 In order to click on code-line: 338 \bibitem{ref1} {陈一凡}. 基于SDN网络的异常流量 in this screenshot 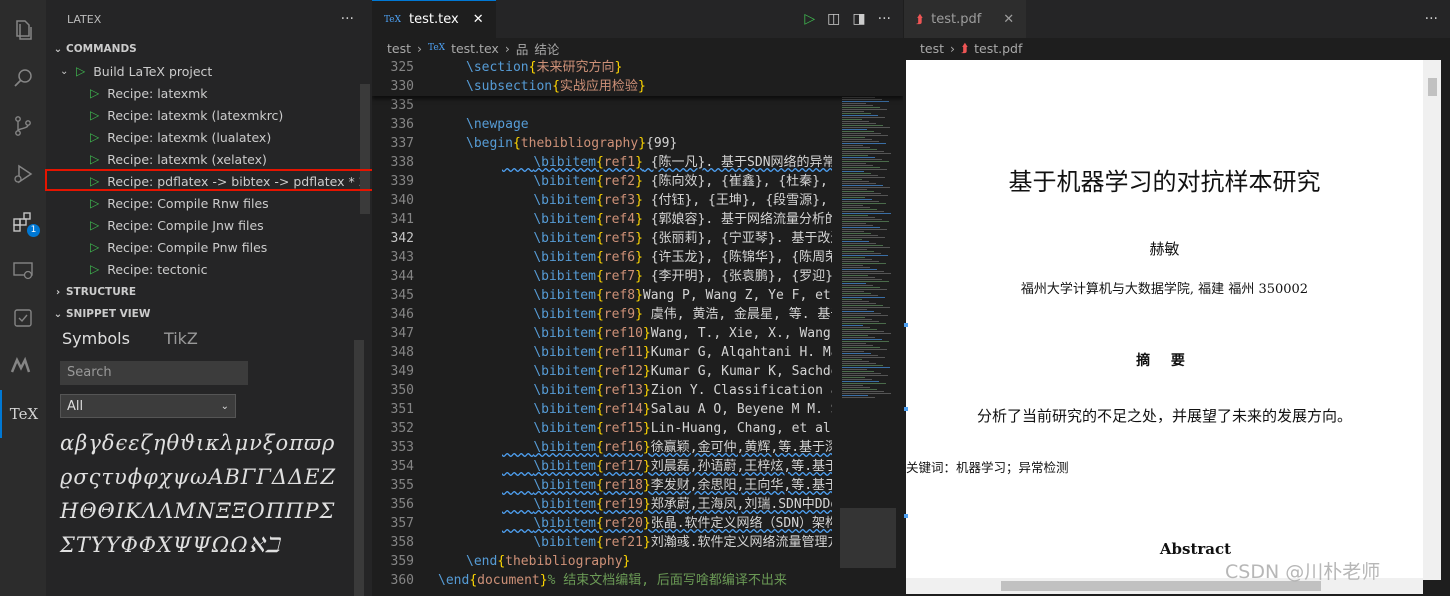, I will do `click(637, 162)`.